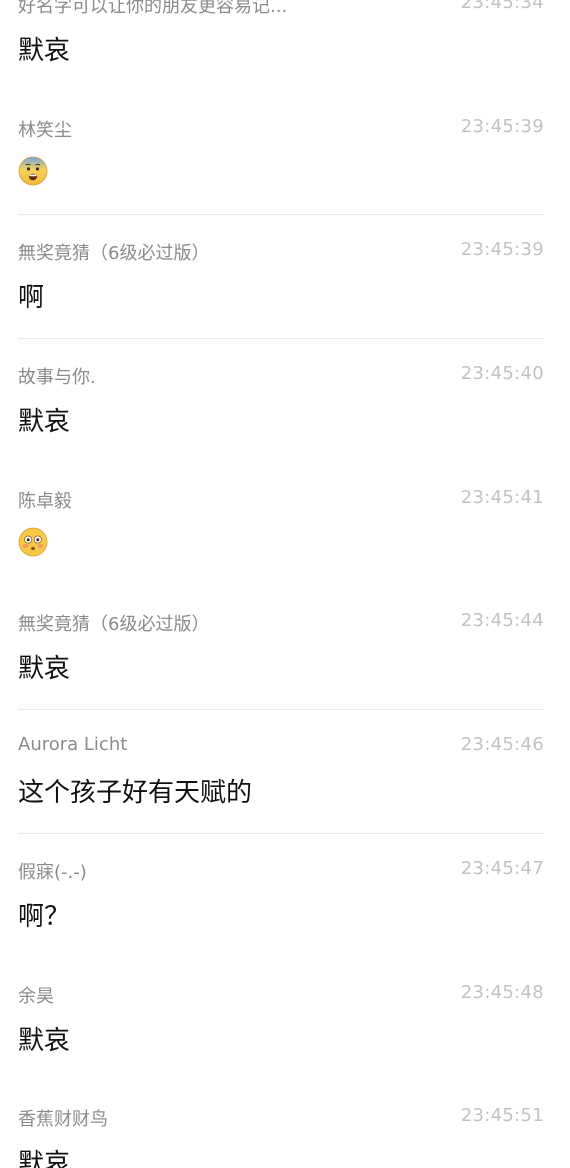 This screenshot has height=1168, width=570. Describe the element at coordinates (285, 154) in the screenshot. I see `message-item: 林笑尘 23:45:39` at that location.